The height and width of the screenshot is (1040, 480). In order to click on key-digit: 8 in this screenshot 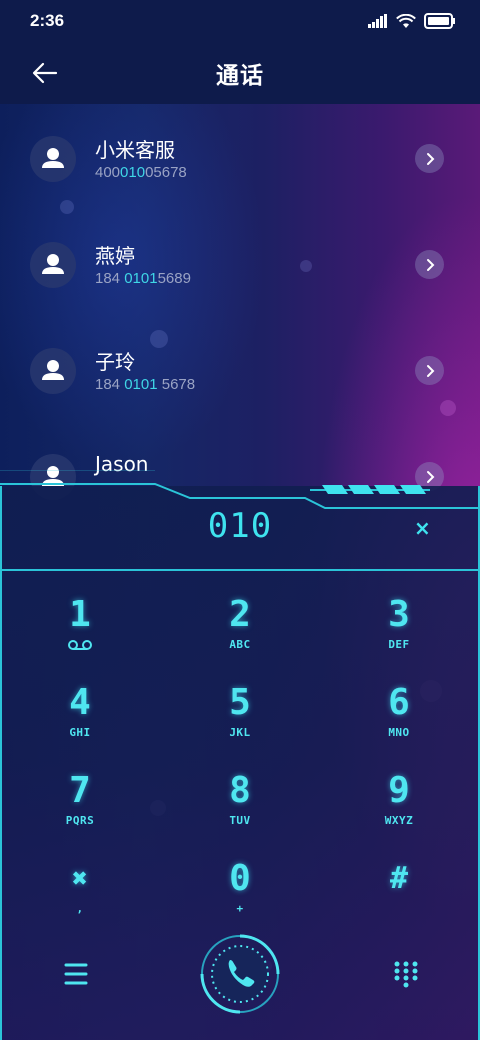, I will do `click(240, 790)`.